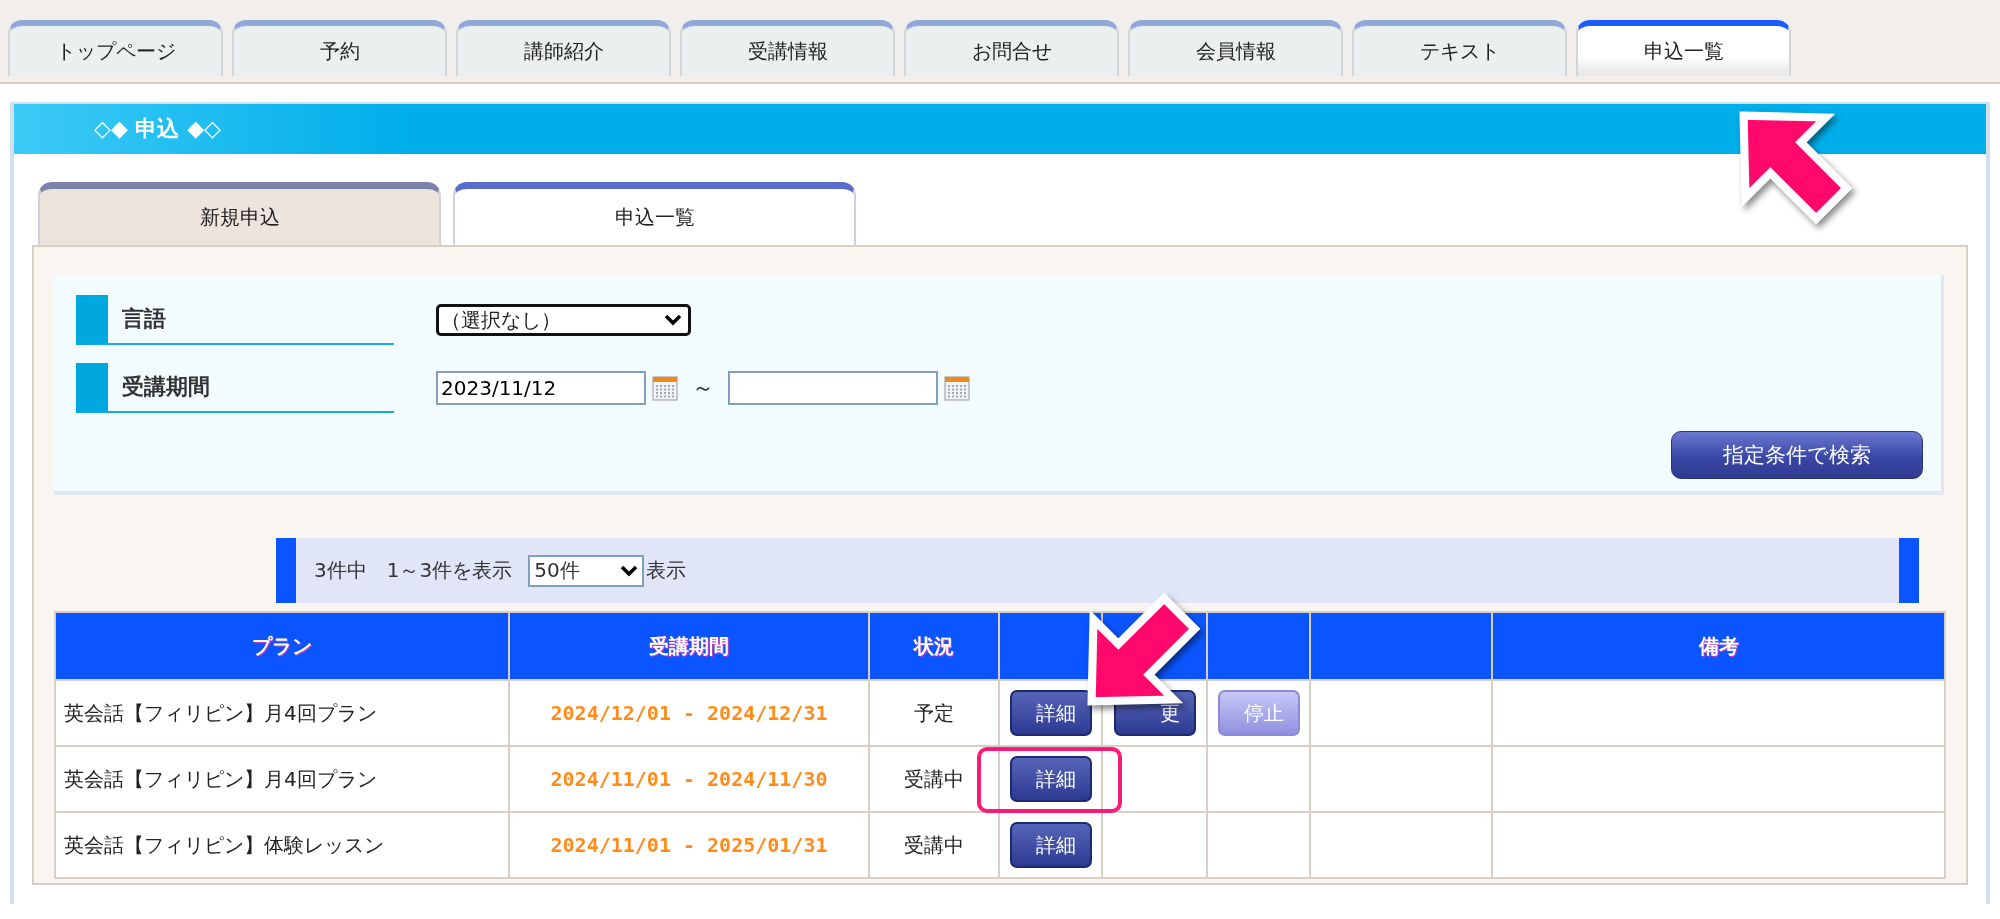  I want to click on section-title: ◇◆ 申込 ◆◇, so click(157, 129).